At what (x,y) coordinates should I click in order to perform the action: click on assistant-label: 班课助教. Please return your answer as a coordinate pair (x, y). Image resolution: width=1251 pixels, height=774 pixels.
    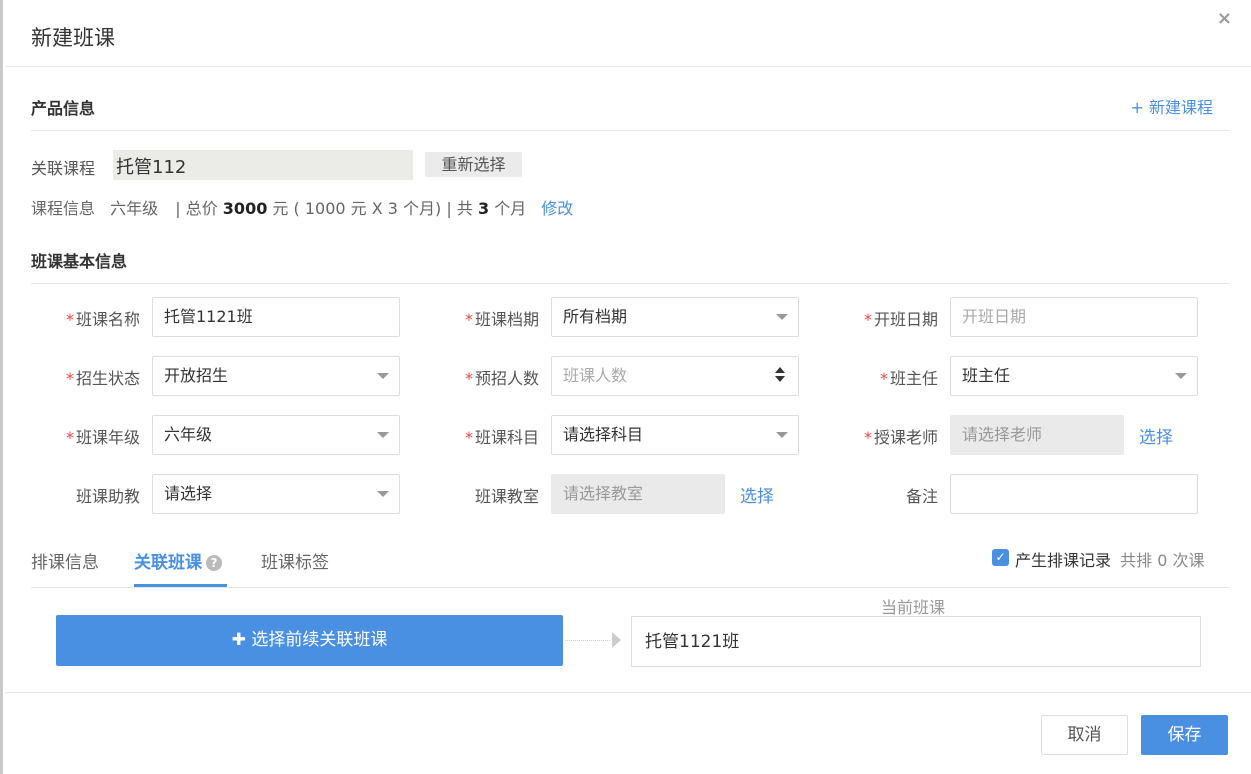
    Looking at the image, I should click on (107, 496).